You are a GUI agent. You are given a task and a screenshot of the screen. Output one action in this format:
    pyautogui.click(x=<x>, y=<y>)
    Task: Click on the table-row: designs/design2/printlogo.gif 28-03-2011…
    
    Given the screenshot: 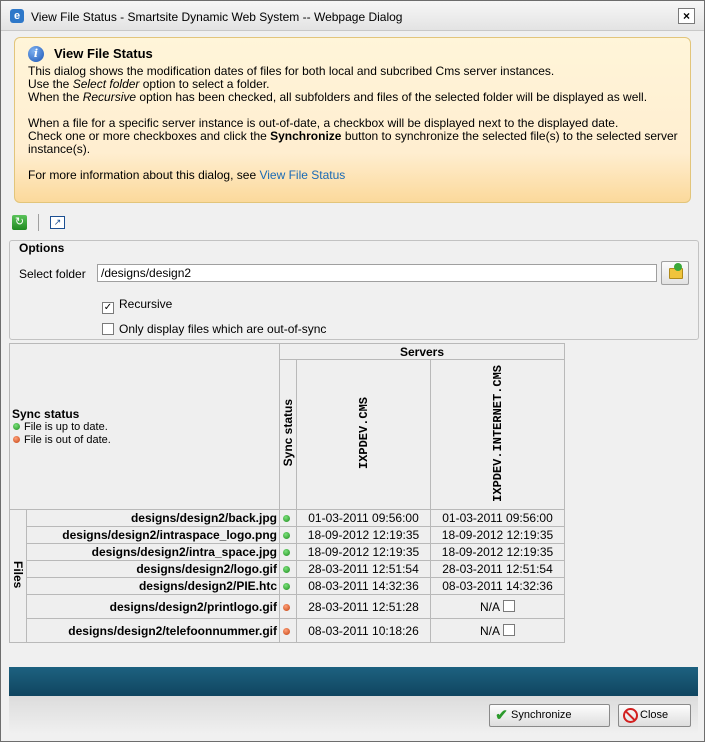 What is the action you would take?
    pyautogui.click(x=287, y=606)
    